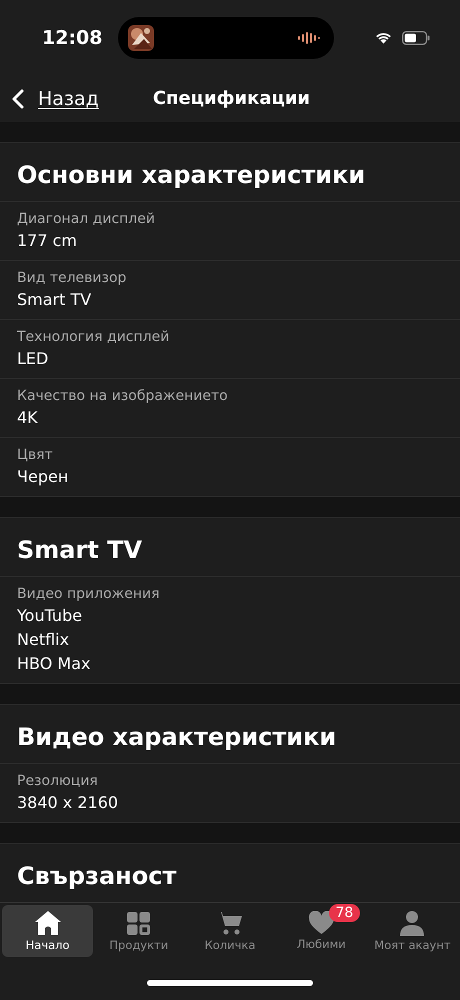 This screenshot has width=460, height=1000. What do you see at coordinates (123, 396) in the screenshot?
I see `spec-label: Качество на изображението` at bounding box center [123, 396].